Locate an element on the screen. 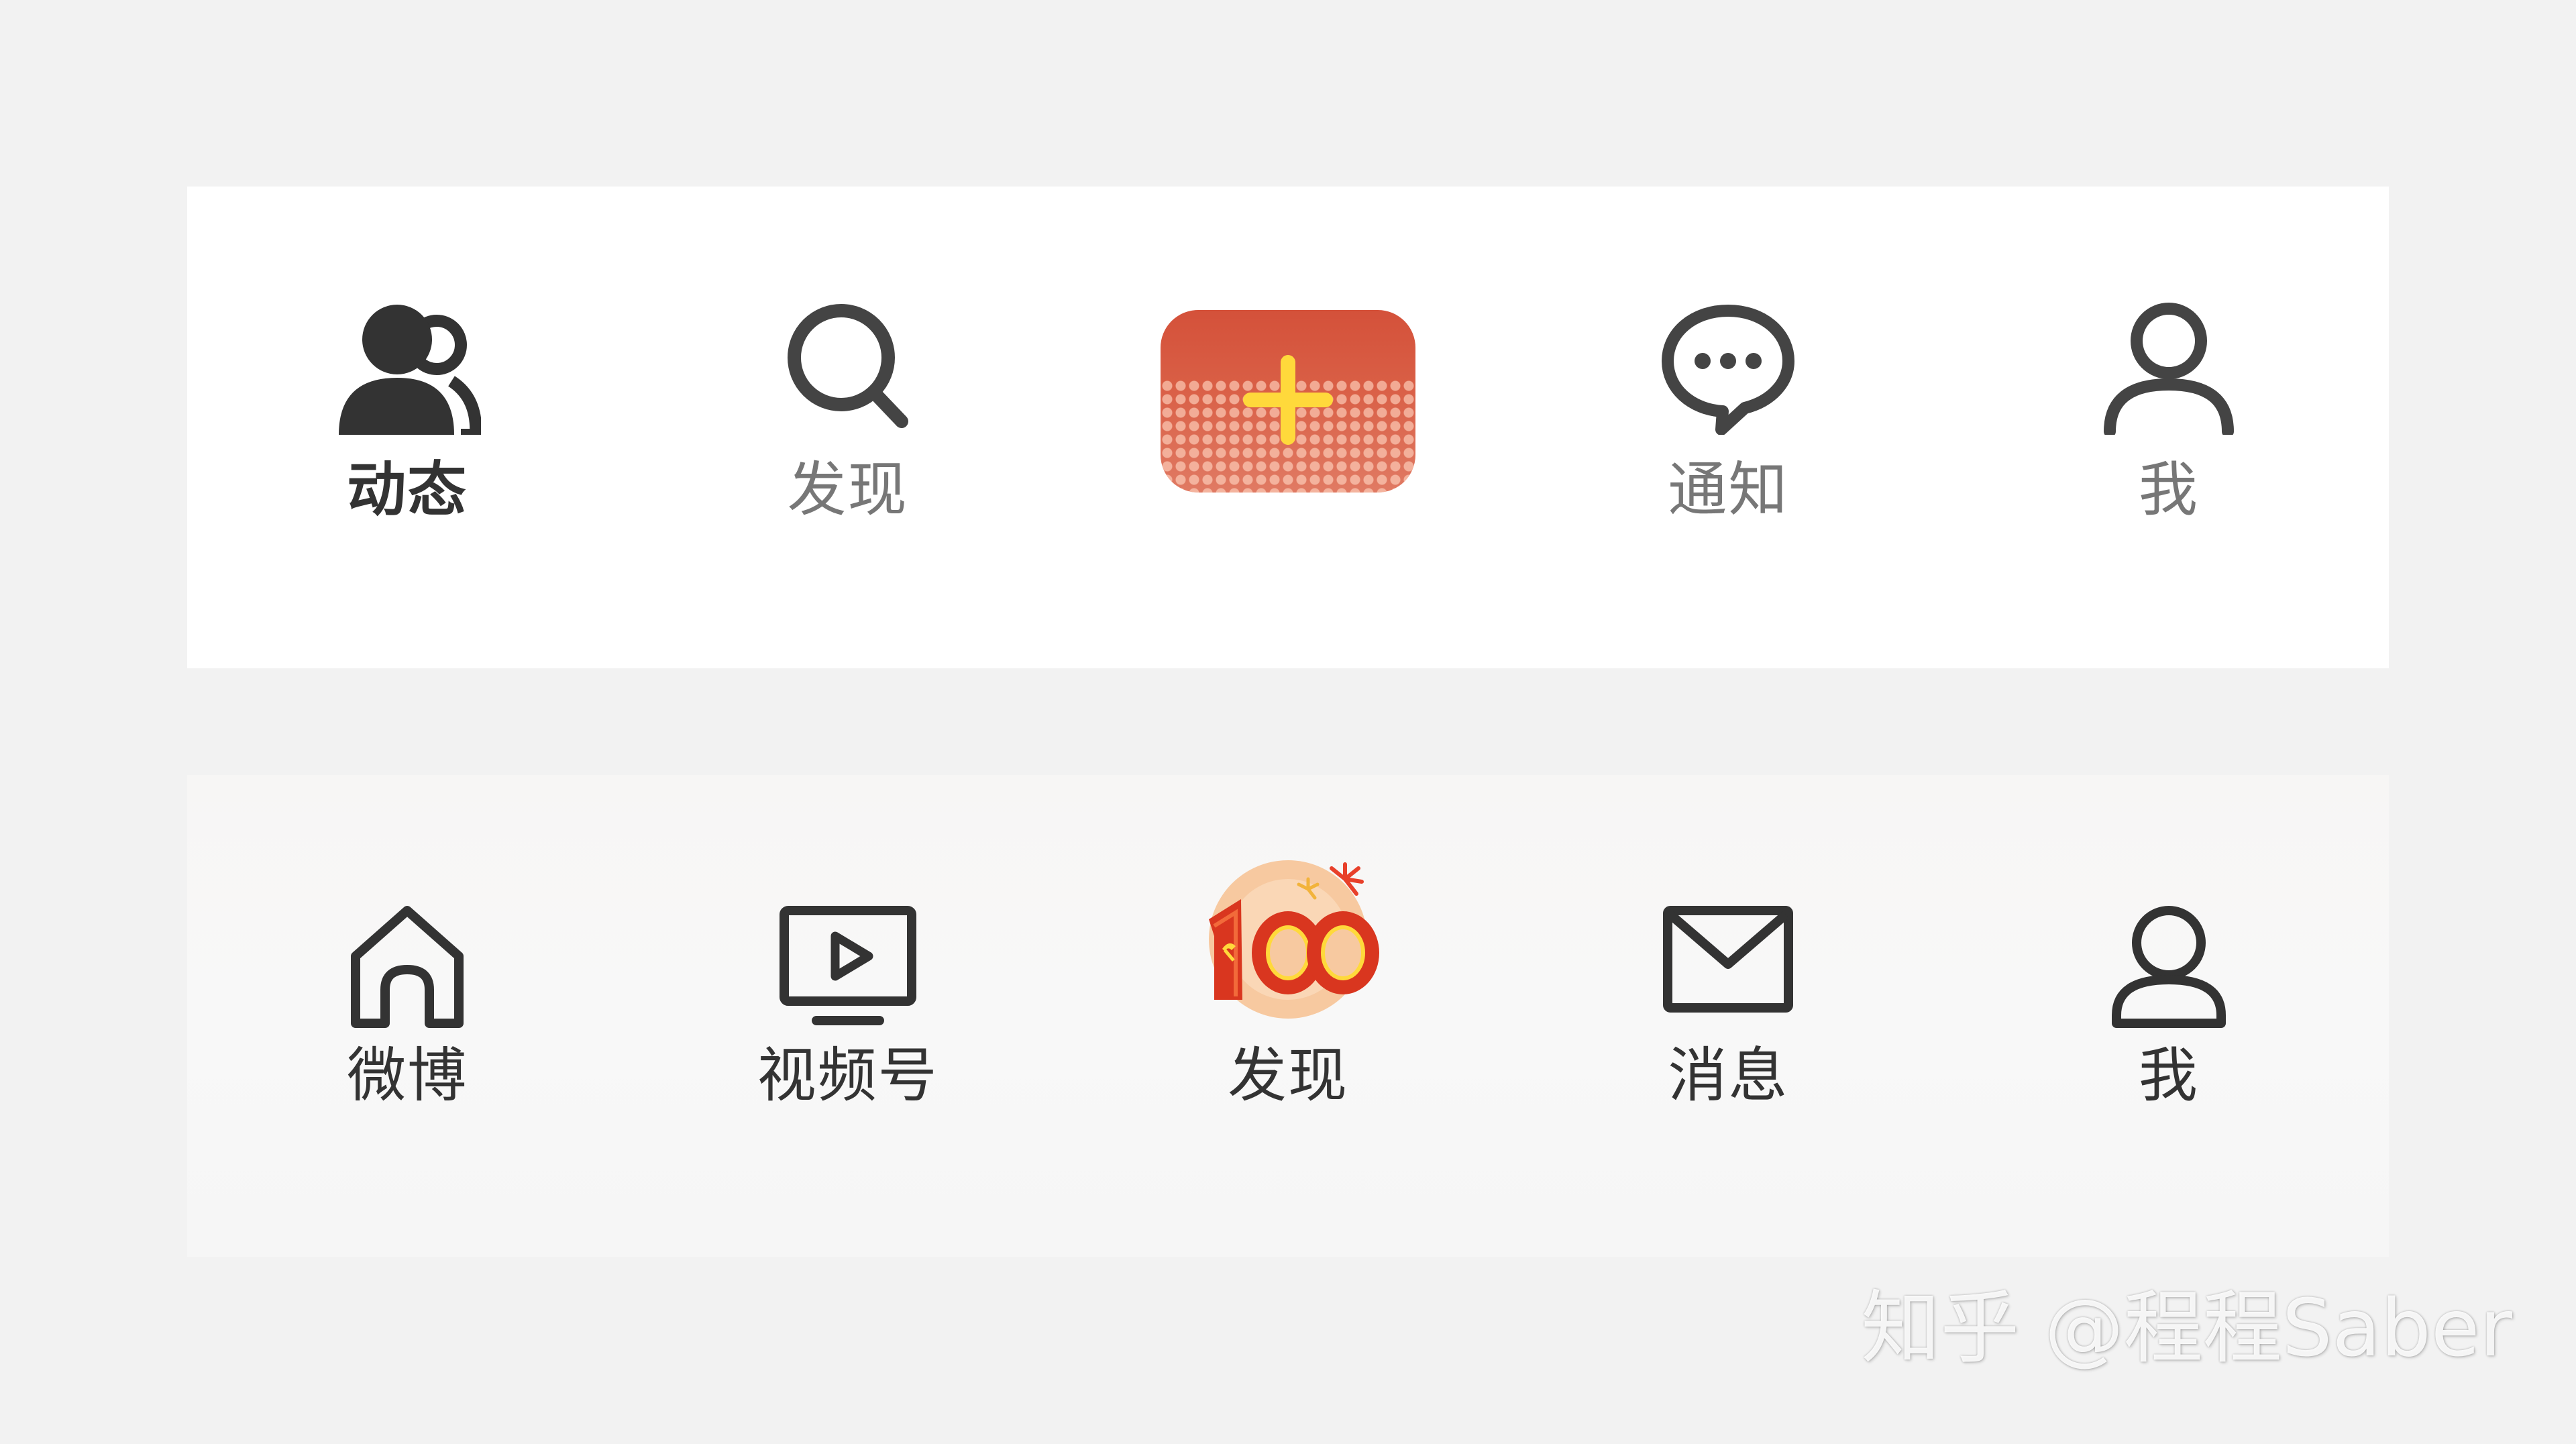  tab-dynamic: 动态 is located at coordinates (407, 427).